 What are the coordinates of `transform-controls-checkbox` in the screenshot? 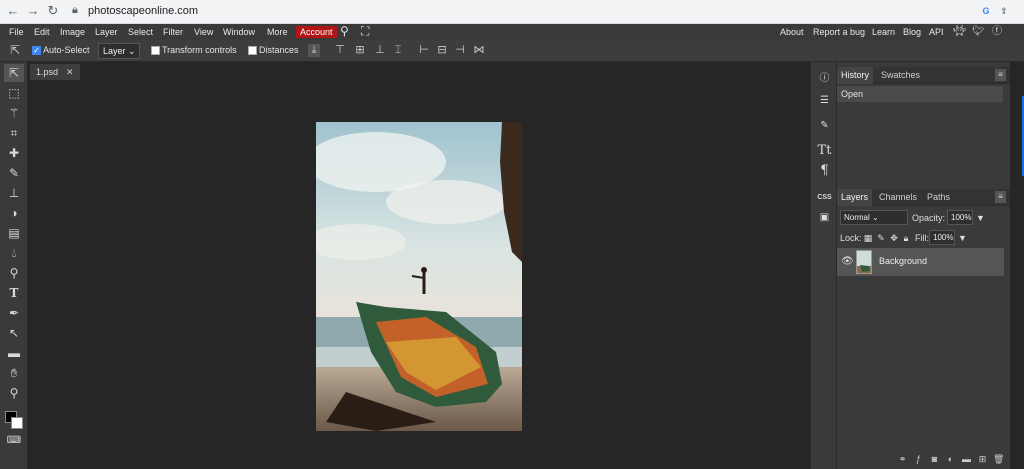 It's located at (155, 50).